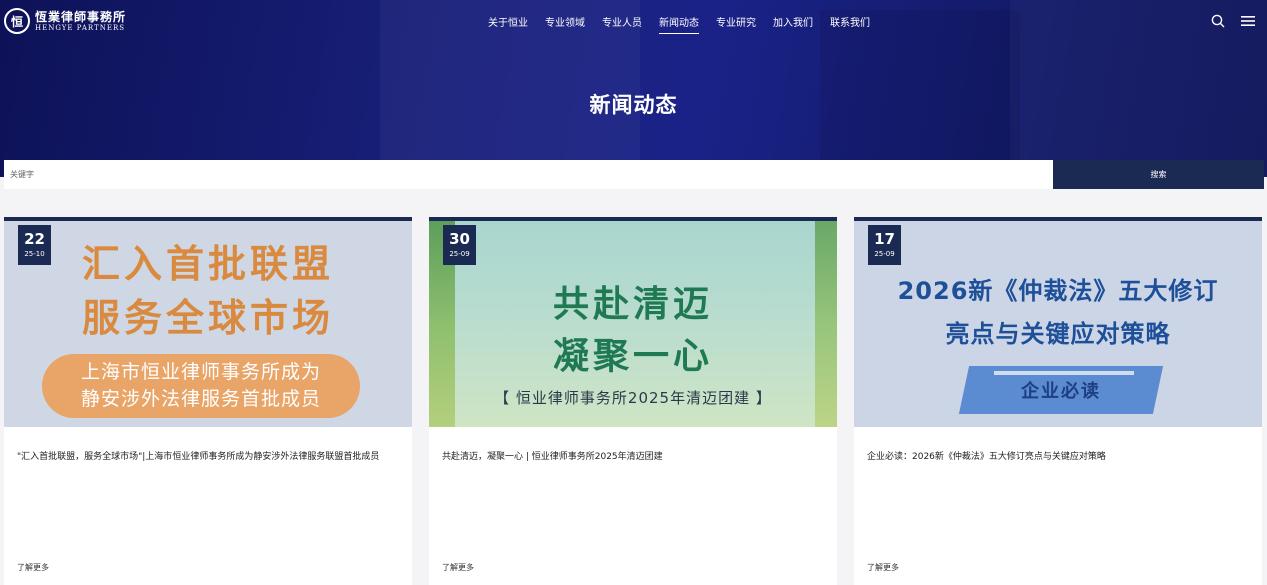 The width and height of the screenshot is (1267, 585). Describe the element at coordinates (1061, 391) in the screenshot. I see `image-tag-label: 企业必读` at that location.